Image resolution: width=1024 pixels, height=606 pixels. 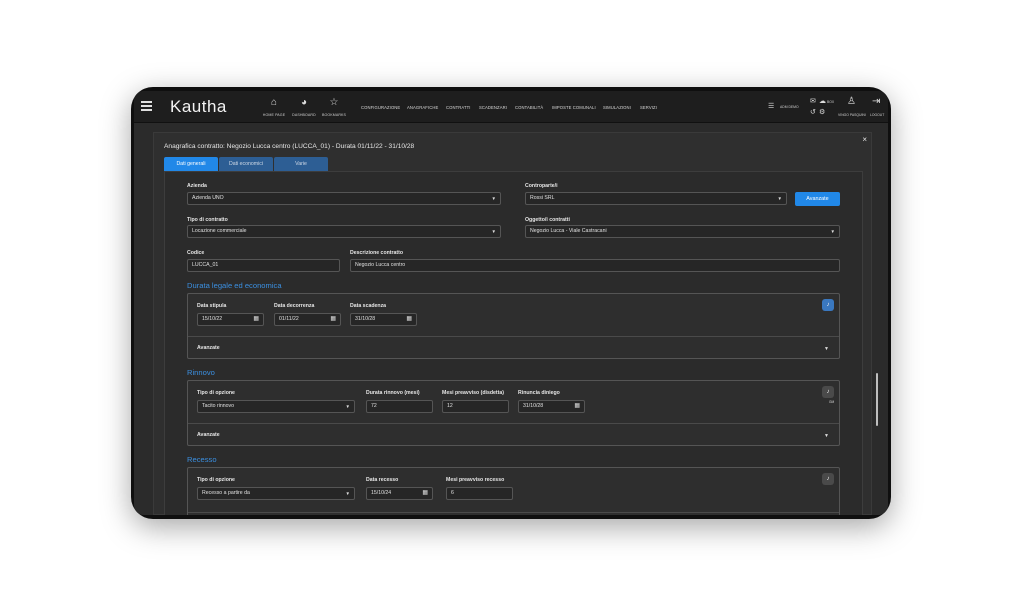 I want to click on scrollbar-thumb, so click(x=877, y=399).